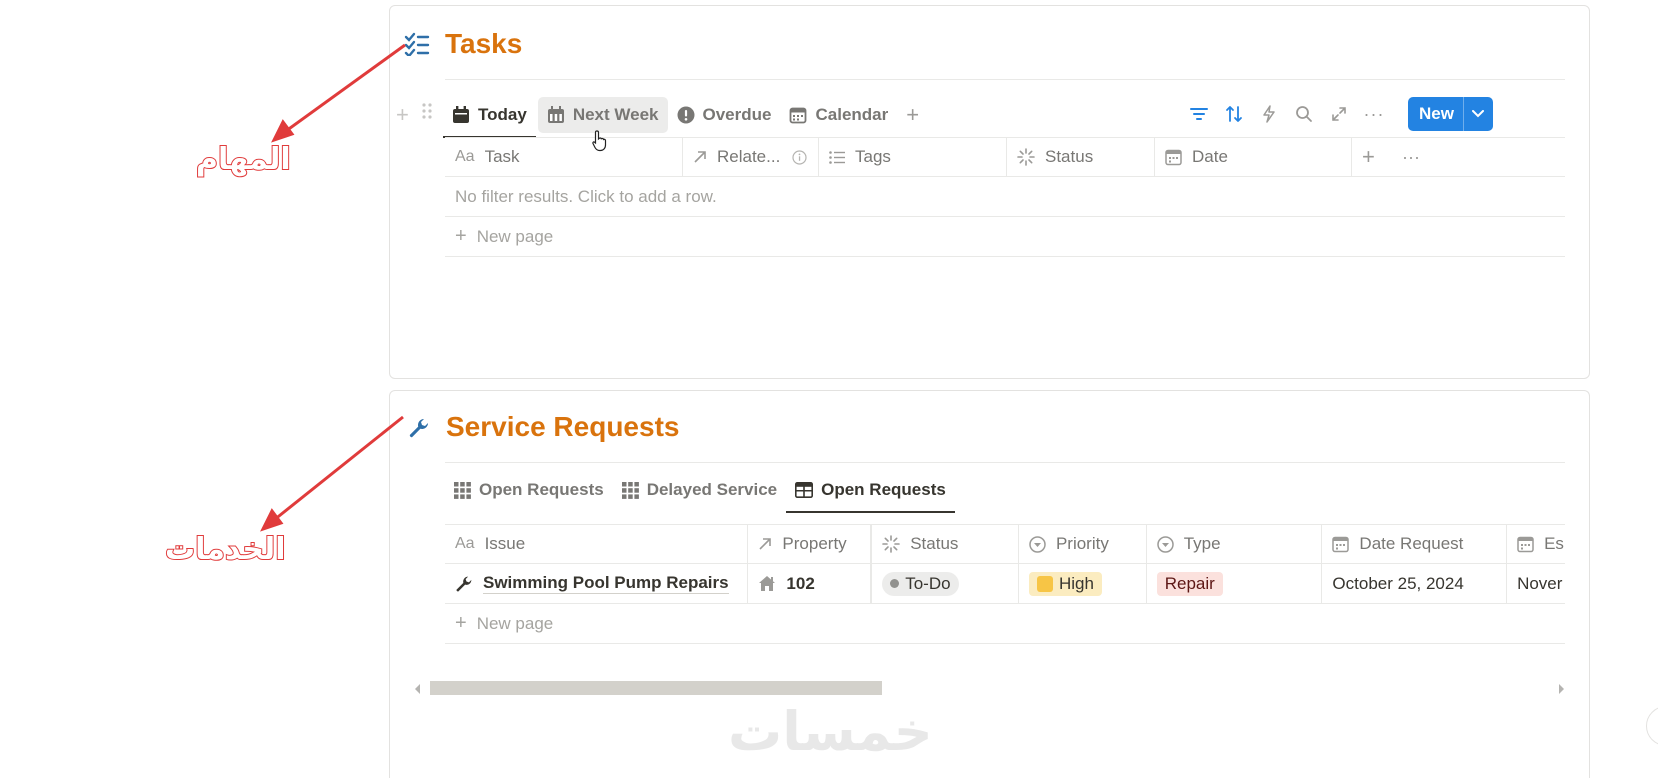 This screenshot has height=778, width=1658. I want to click on new-button-label: New, so click(1436, 113).